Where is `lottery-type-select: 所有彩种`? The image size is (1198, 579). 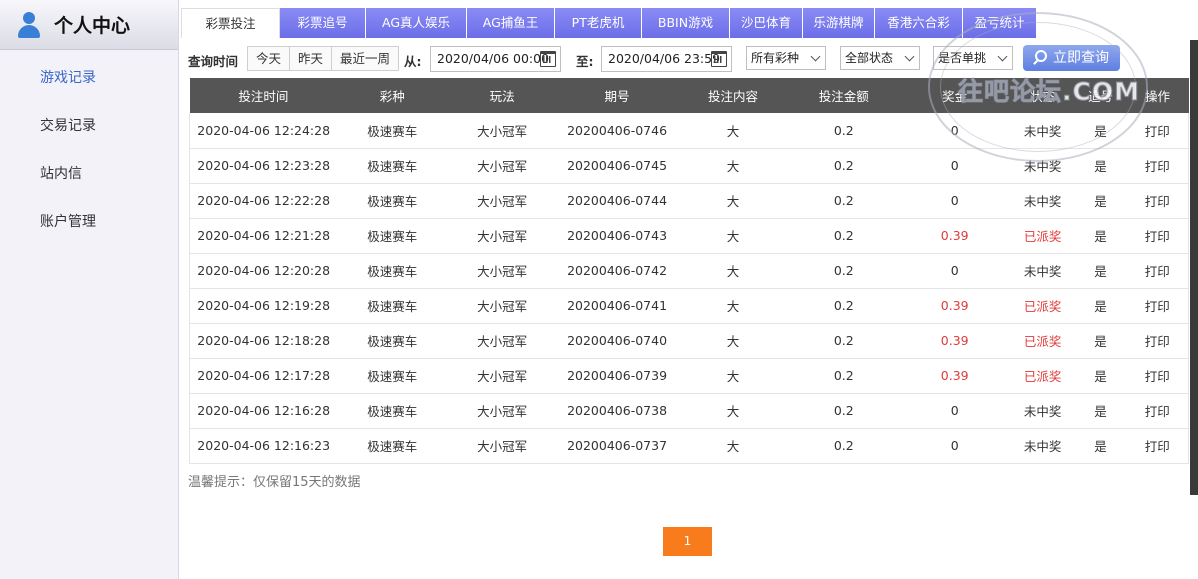 lottery-type-select: 所有彩种 is located at coordinates (786, 58).